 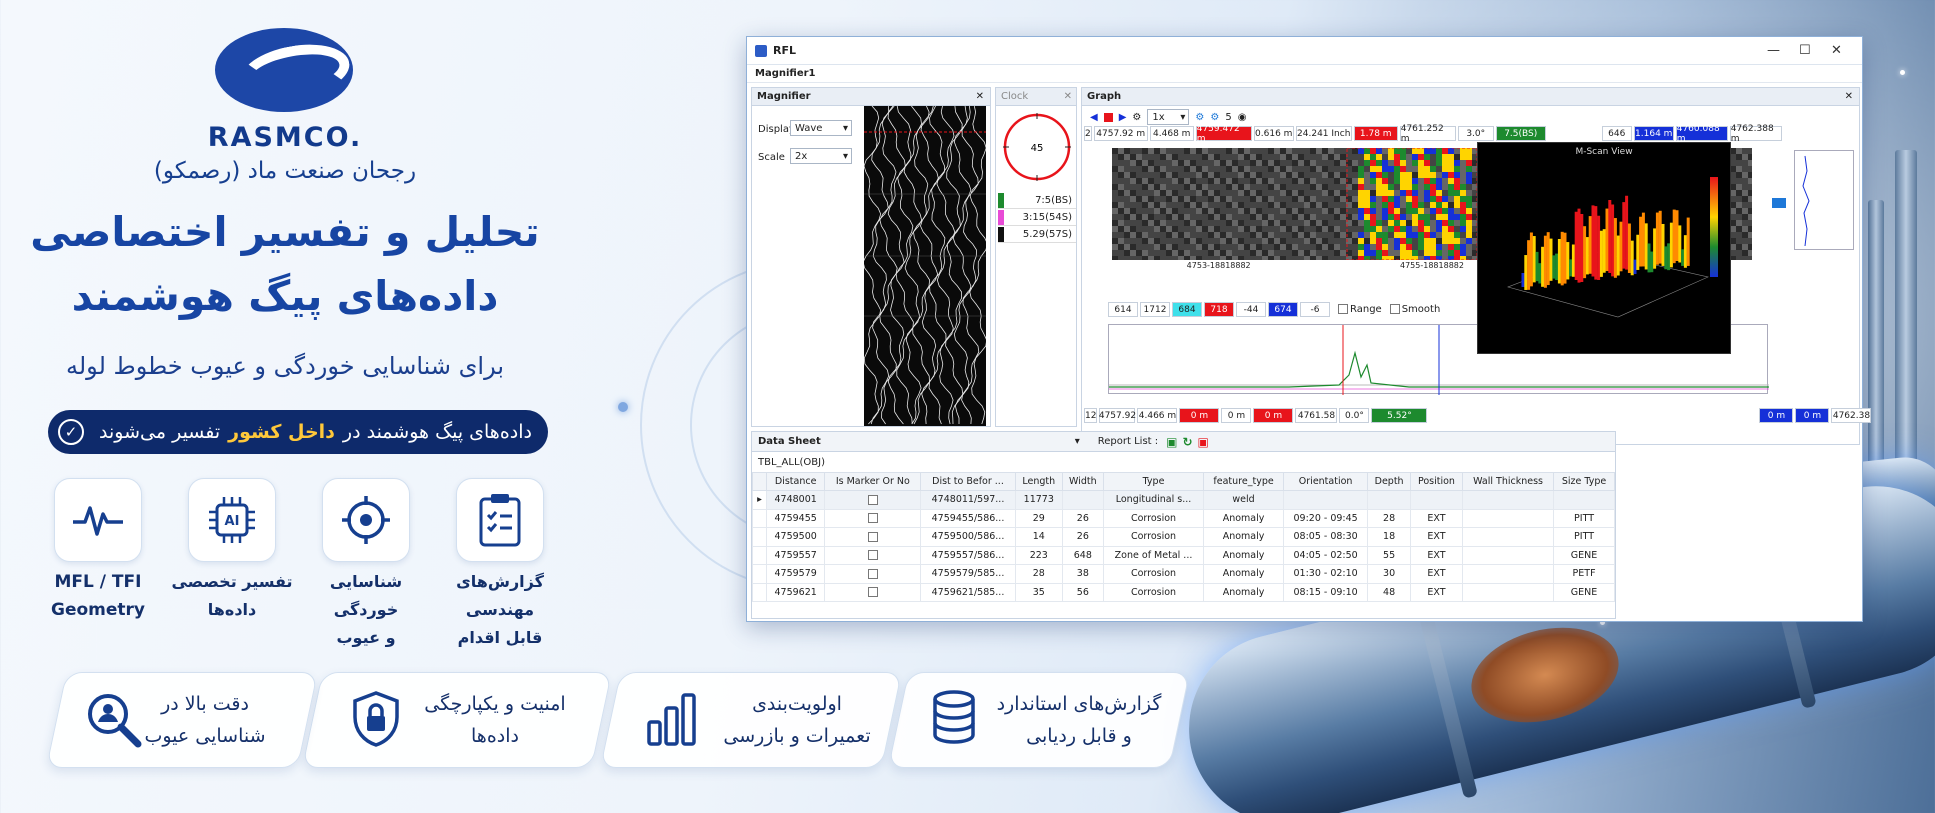 What do you see at coordinates (366, 637) in the screenshot?
I see `feature-line2: و عیوب` at bounding box center [366, 637].